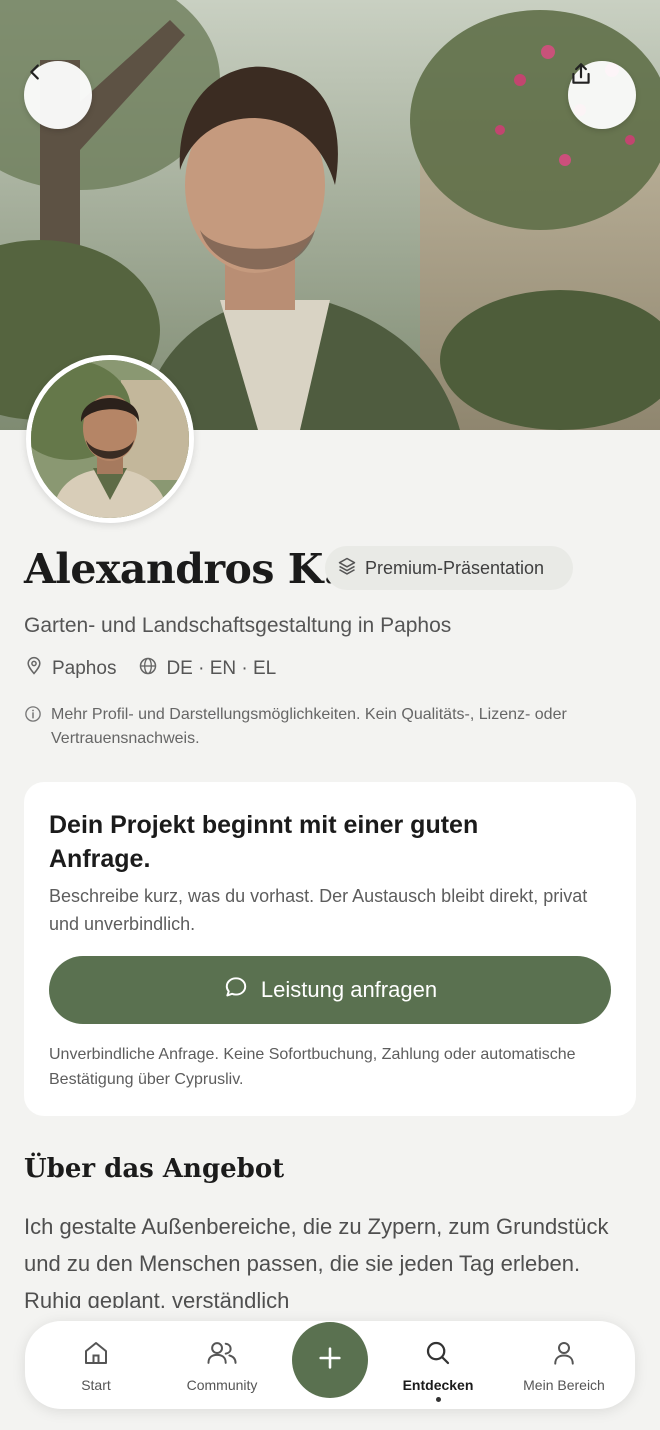 This screenshot has height=1430, width=660. What do you see at coordinates (34, 727) in the screenshot?
I see `info-icon` at bounding box center [34, 727].